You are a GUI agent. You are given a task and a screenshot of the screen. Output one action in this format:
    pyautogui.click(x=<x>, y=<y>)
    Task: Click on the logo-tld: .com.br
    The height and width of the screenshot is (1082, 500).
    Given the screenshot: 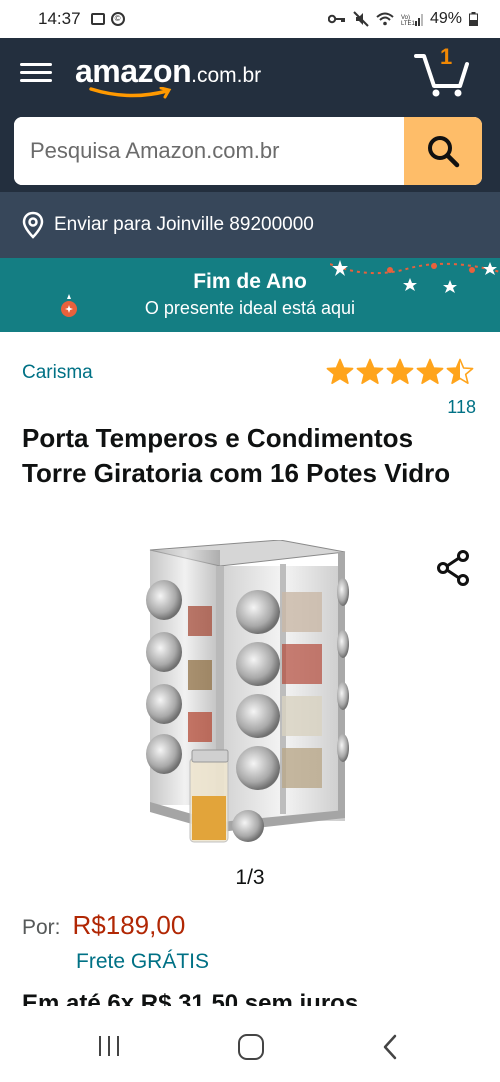 What is the action you would take?
    pyautogui.click(x=226, y=75)
    